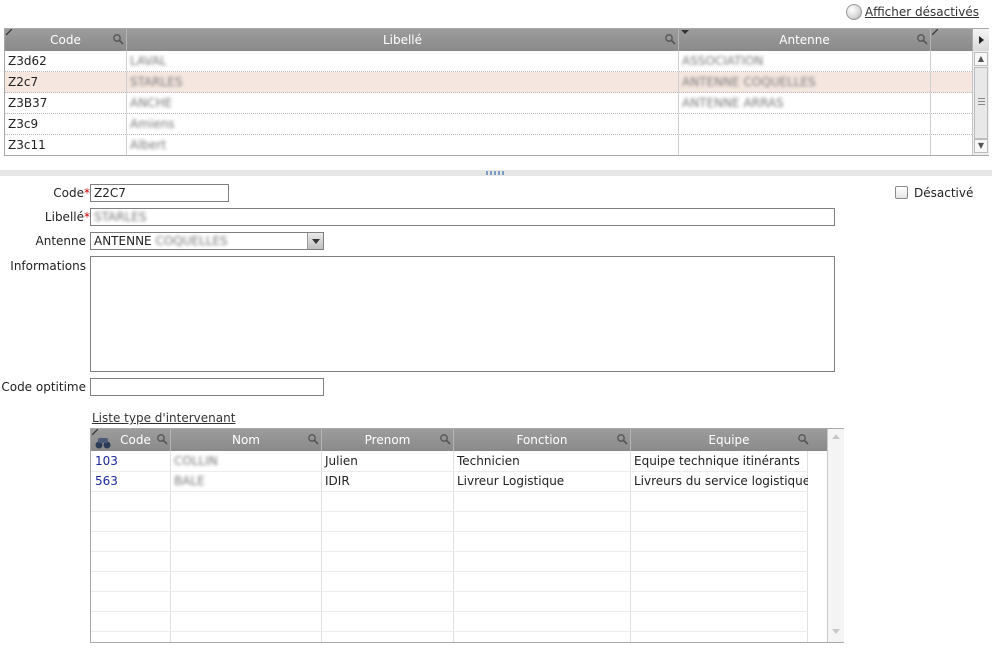  I want to click on column-header-prenom: Prenom, so click(388, 440).